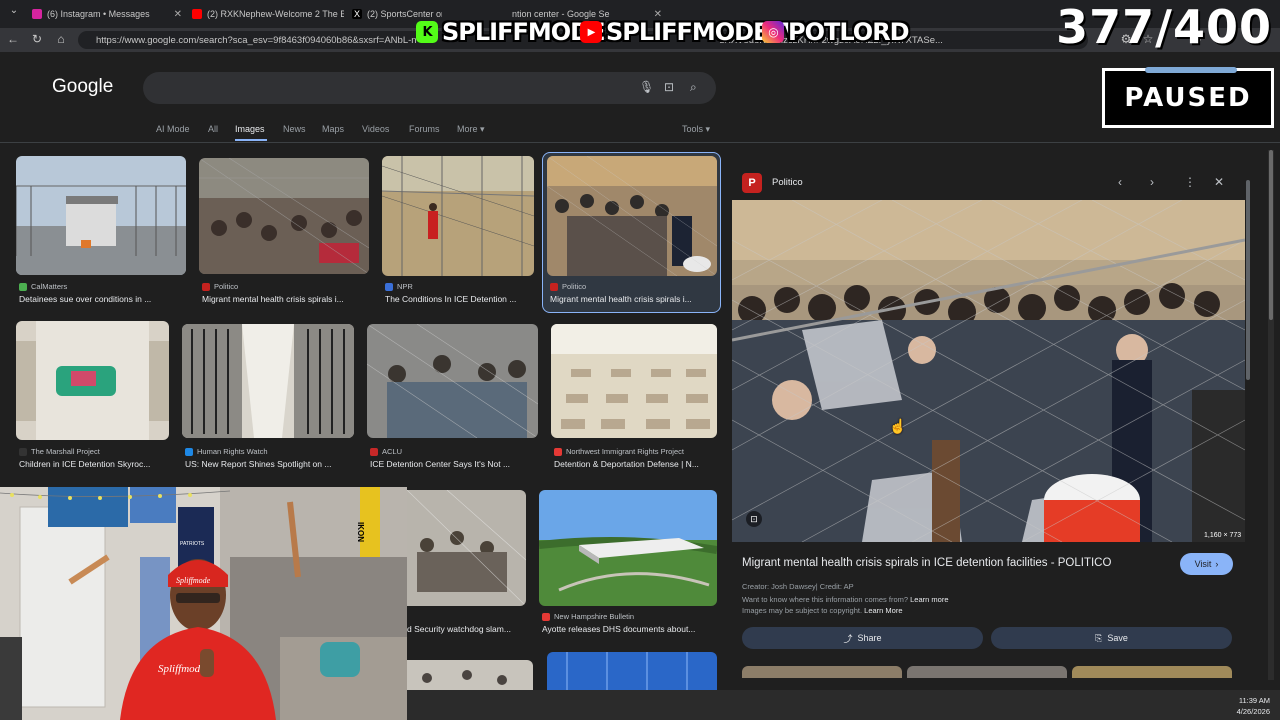  I want to click on share-button: ⤴ Share, so click(862, 638).